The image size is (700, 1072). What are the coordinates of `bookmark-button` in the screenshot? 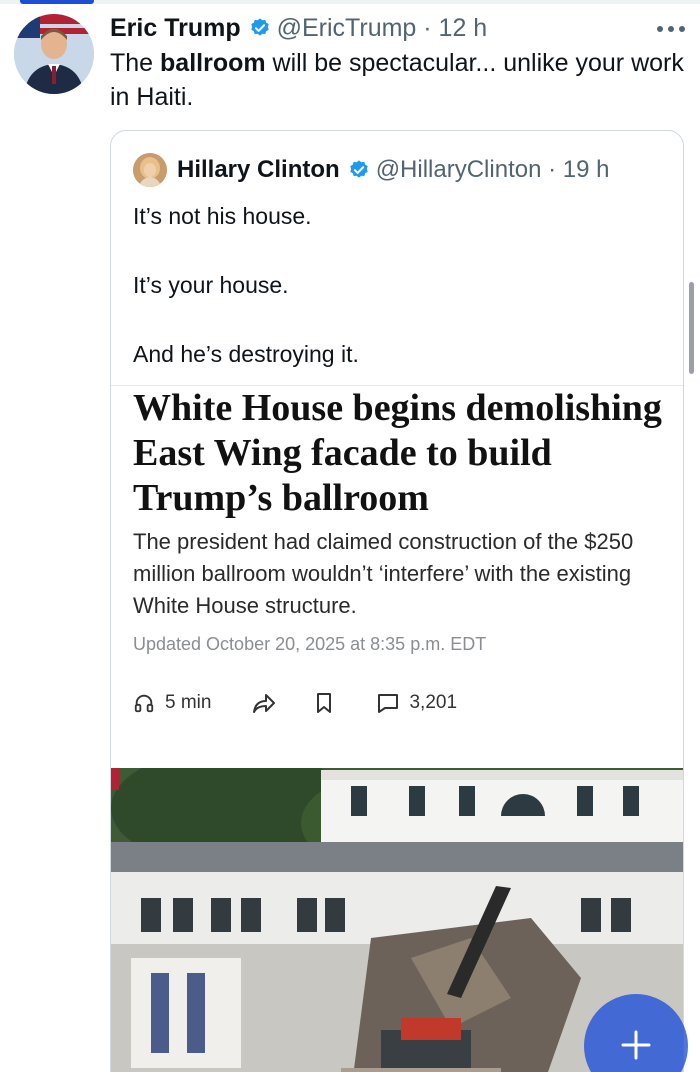 It's located at (324, 703).